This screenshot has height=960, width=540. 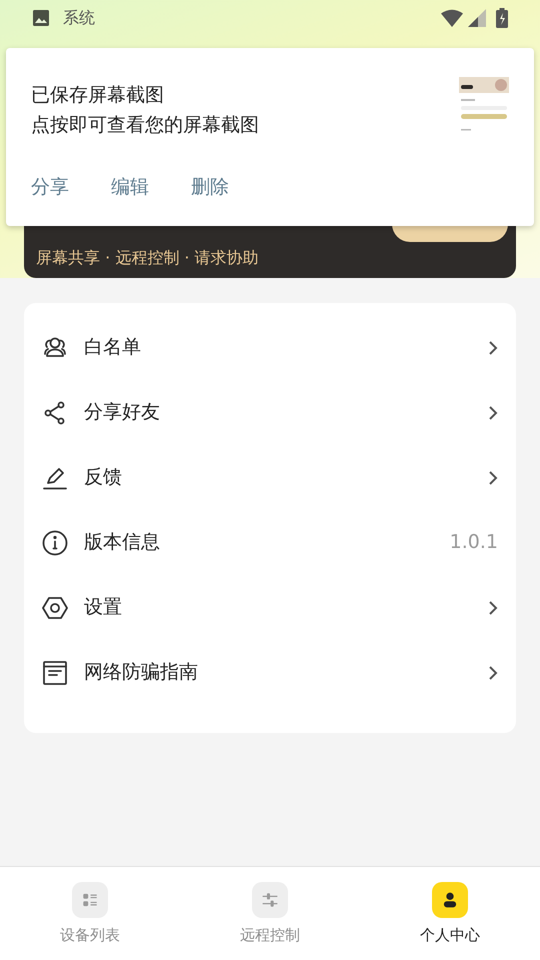 I want to click on notification-title: 已保存屏幕截图, so click(x=98, y=95).